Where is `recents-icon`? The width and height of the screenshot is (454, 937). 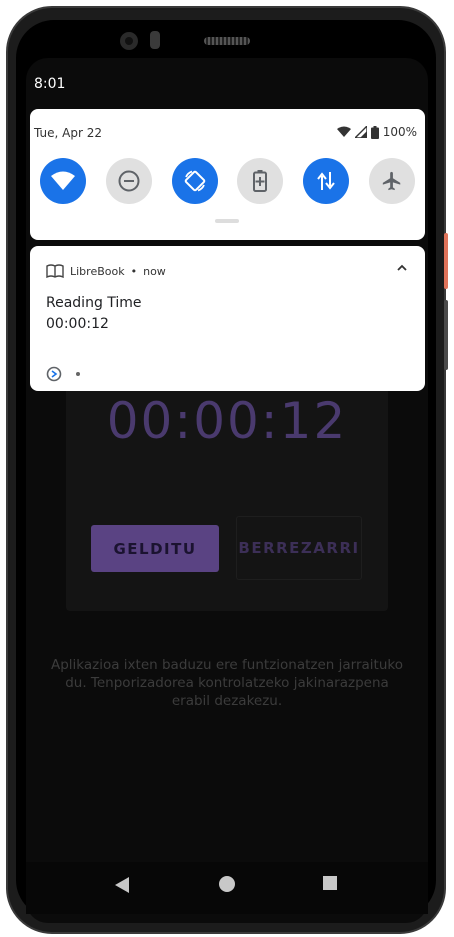 recents-icon is located at coordinates (330, 883).